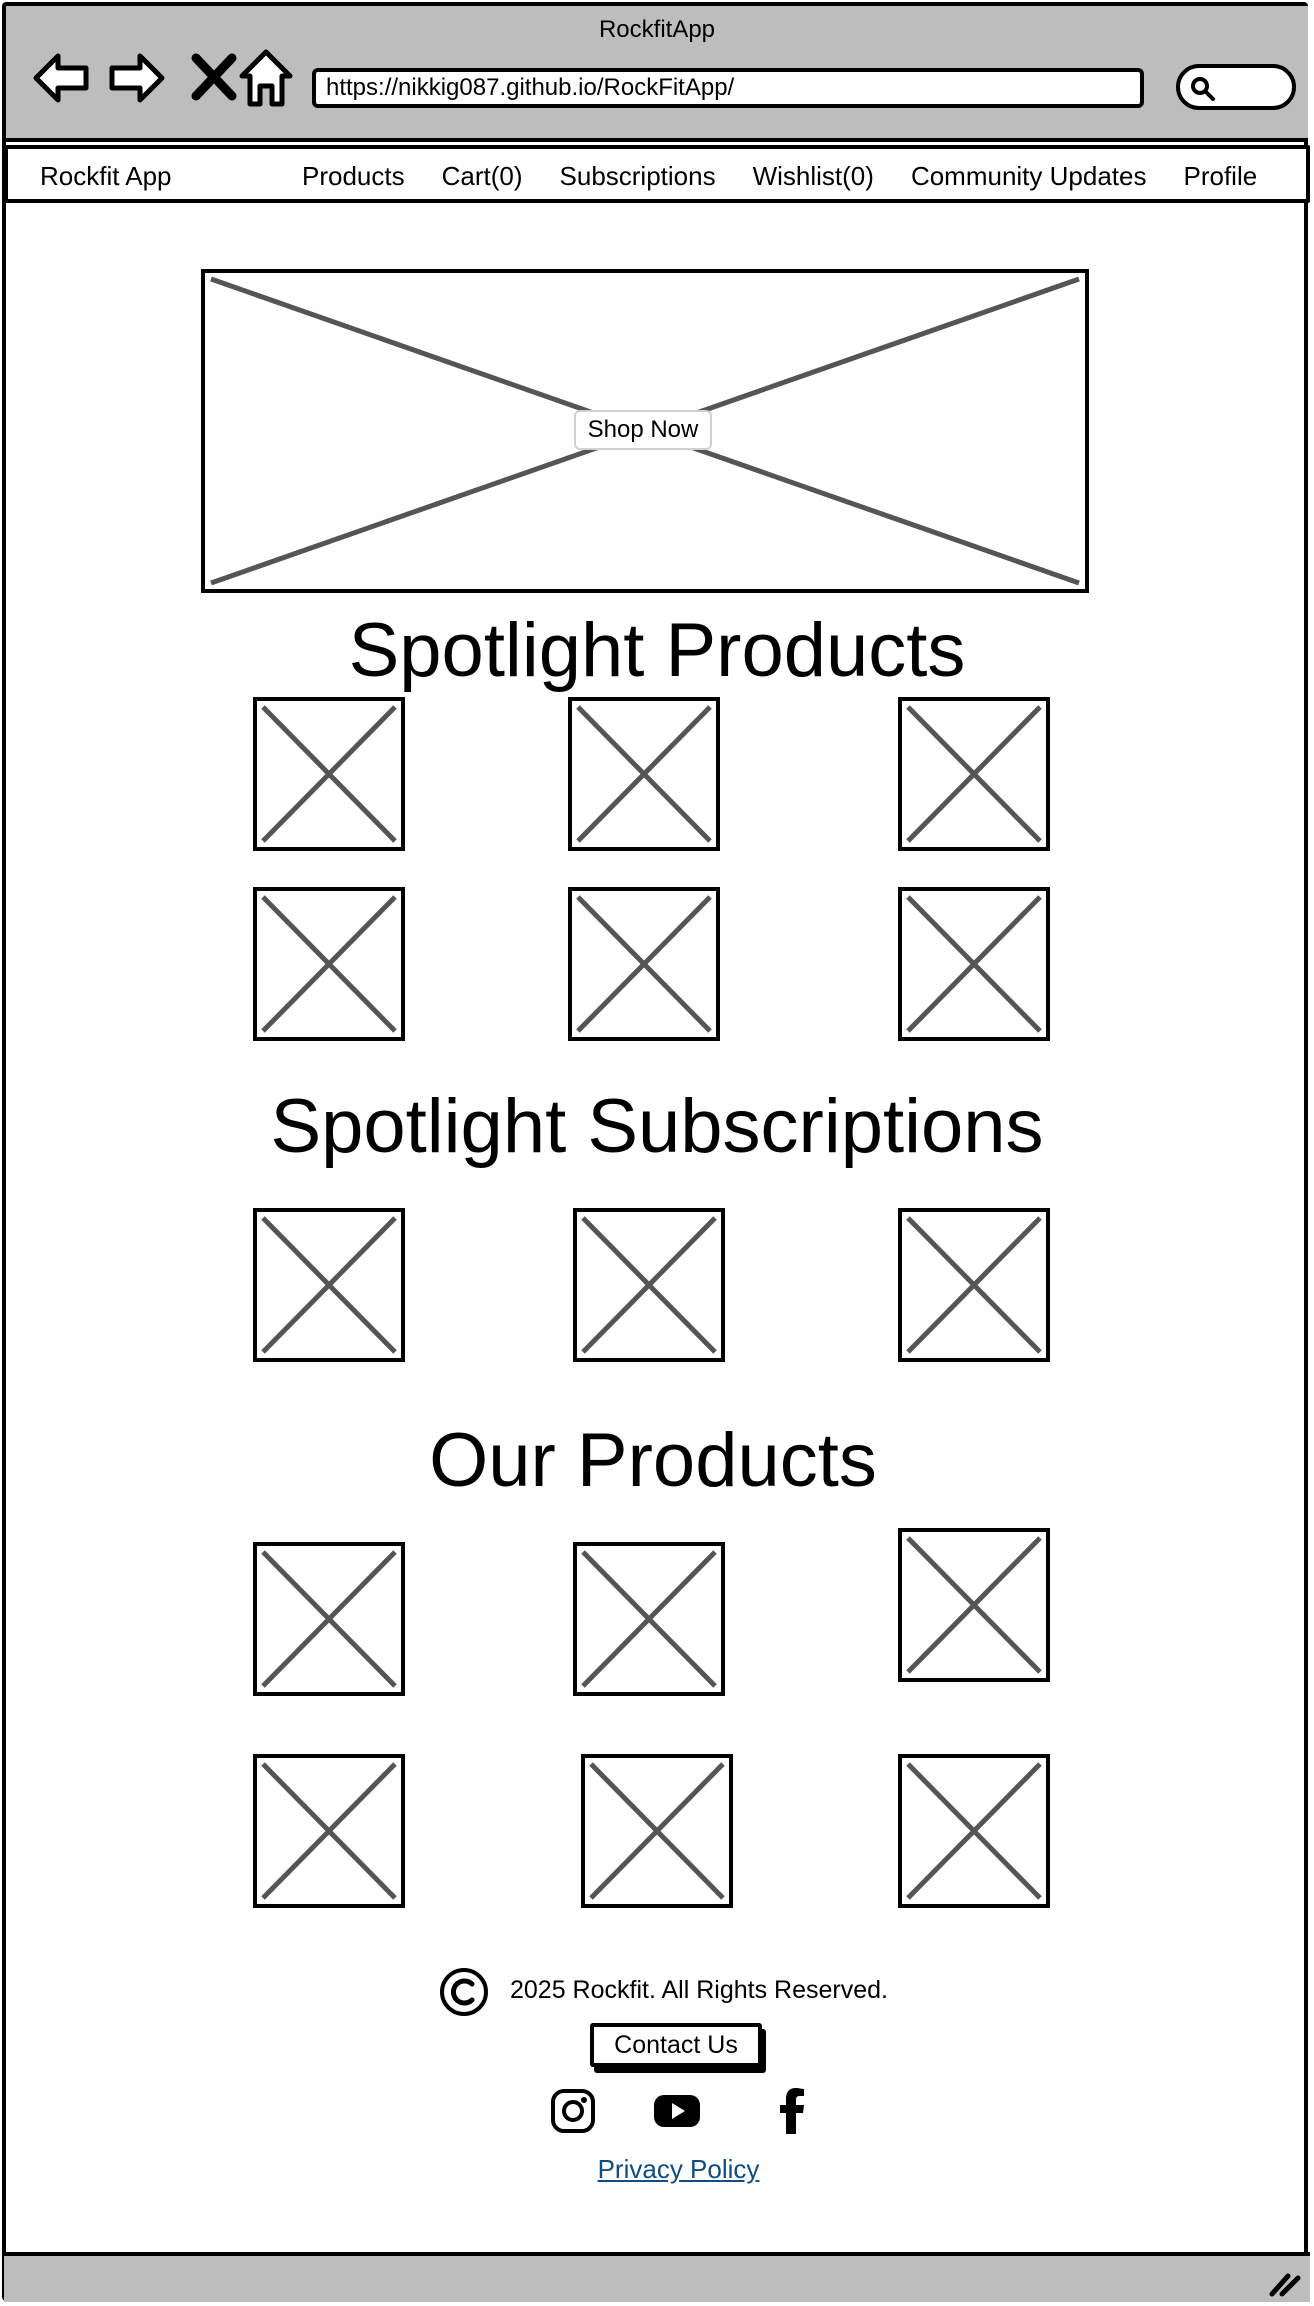  Describe the element at coordinates (266, 78) in the screenshot. I see `home-icon` at that location.